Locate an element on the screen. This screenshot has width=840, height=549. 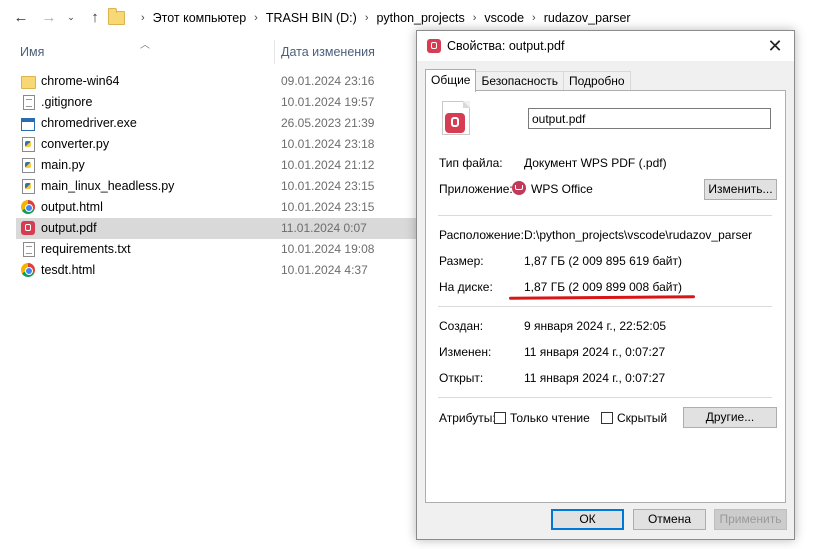
column-header-name: Имя is located at coordinates (32, 52).